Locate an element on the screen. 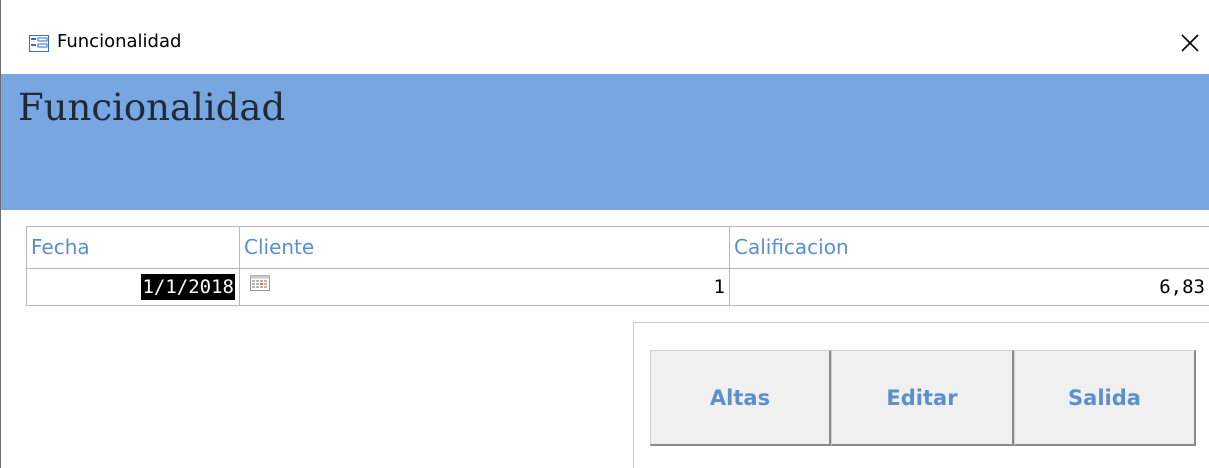 Image resolution: width=1209 pixels, height=468 pixels. fecha-value: 1/1/2018 is located at coordinates (188, 287).